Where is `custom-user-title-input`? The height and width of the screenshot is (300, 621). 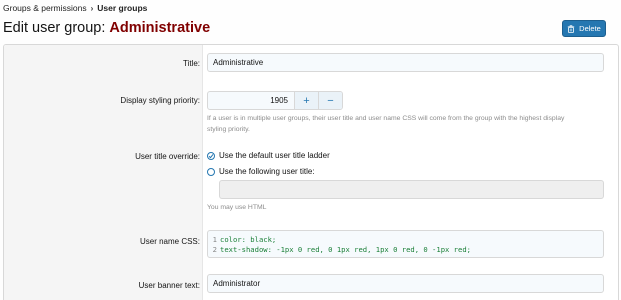
custom-user-title-input is located at coordinates (411, 189).